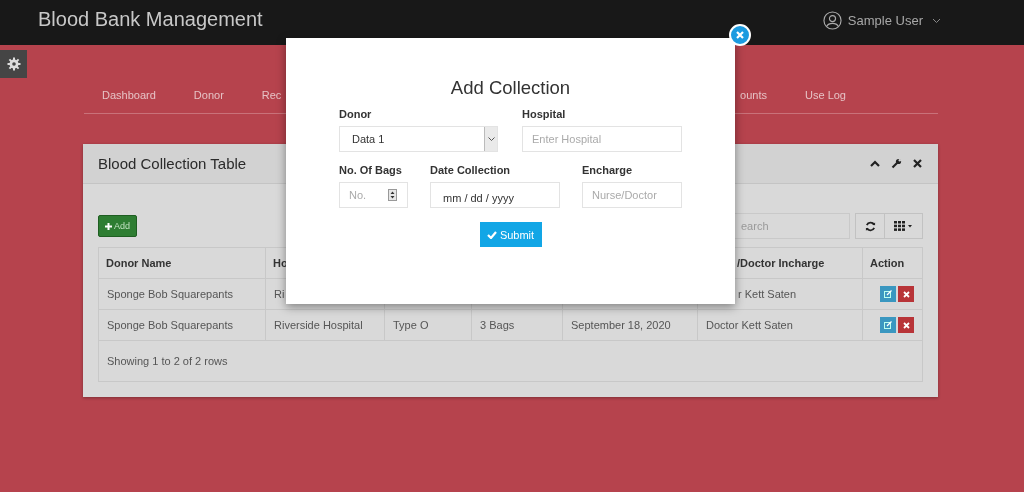 This screenshot has height=492, width=1024. I want to click on add-button: Add, so click(117, 226).